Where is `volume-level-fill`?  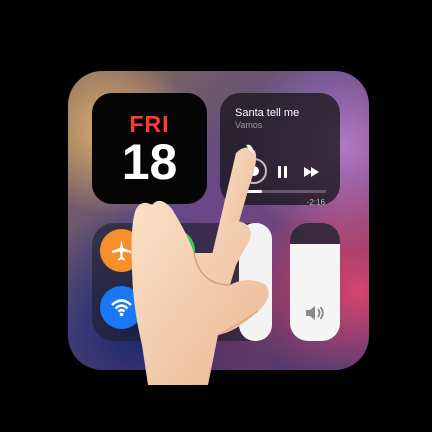
volume-level-fill is located at coordinates (315, 292).